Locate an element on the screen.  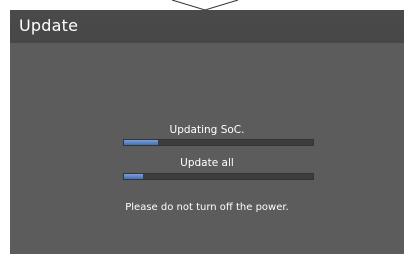
progress-bar-all is located at coordinates (218, 176).